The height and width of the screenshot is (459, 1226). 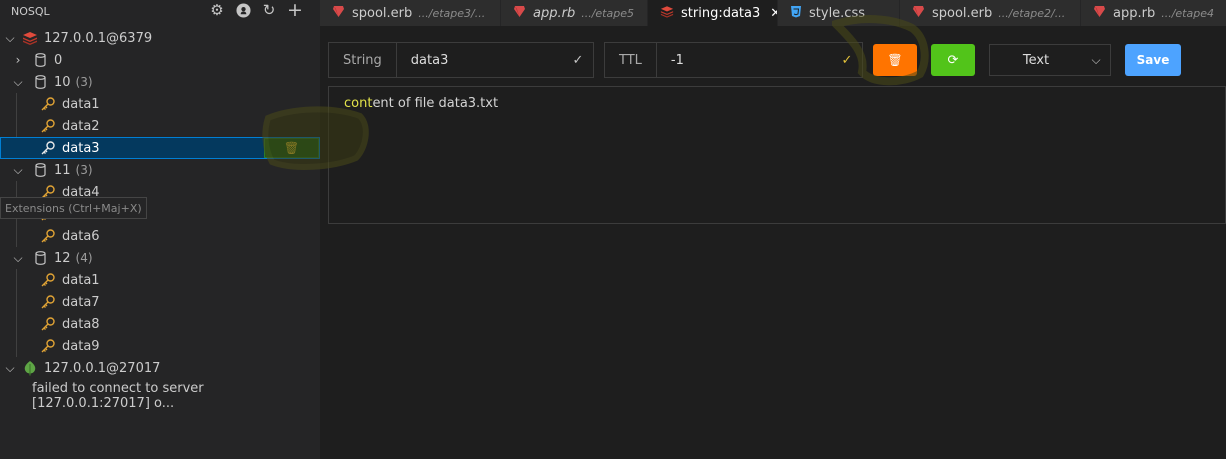 I want to click on tree-item-db-0: › 0, so click(x=160, y=60).